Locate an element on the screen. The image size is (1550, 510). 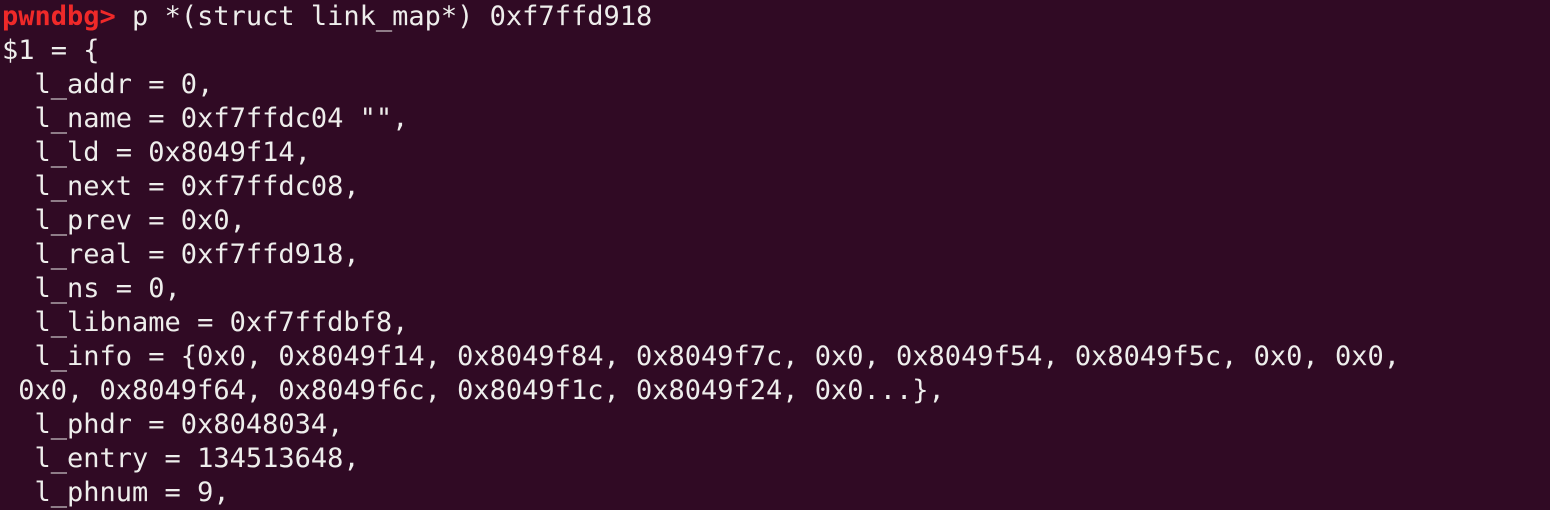
output-line: l_prev = 0x0, is located at coordinates (124, 220).